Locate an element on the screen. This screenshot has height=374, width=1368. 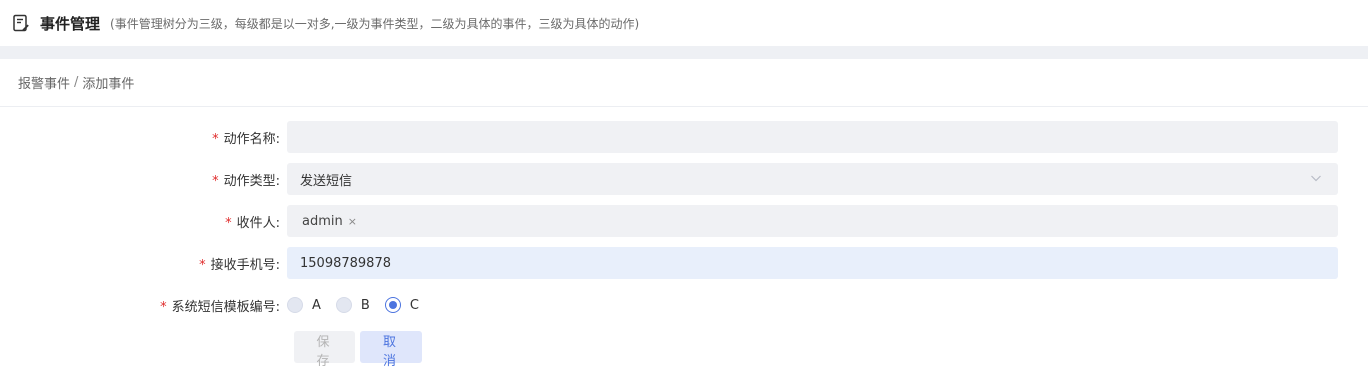
action-type-selected-value: 发送短信 is located at coordinates (326, 181).